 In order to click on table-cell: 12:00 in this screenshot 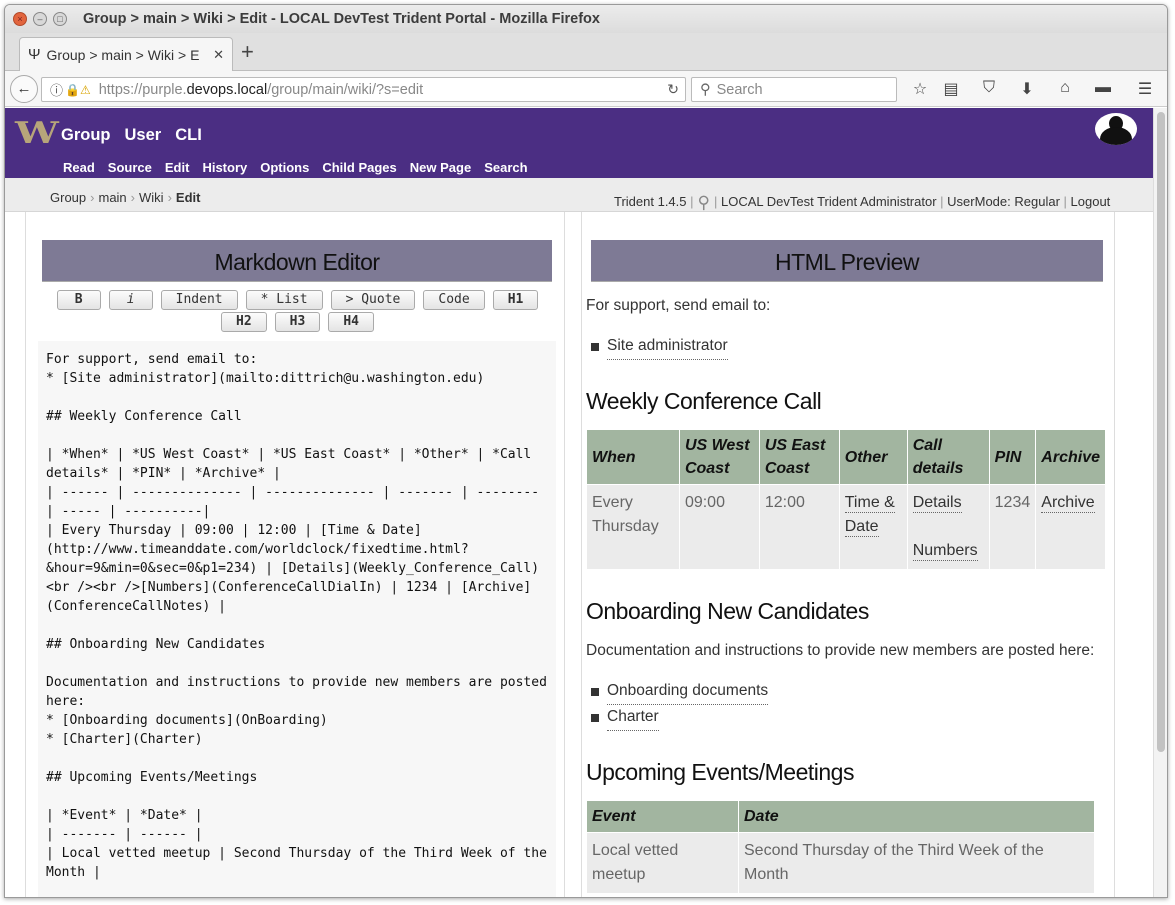, I will do `click(799, 527)`.